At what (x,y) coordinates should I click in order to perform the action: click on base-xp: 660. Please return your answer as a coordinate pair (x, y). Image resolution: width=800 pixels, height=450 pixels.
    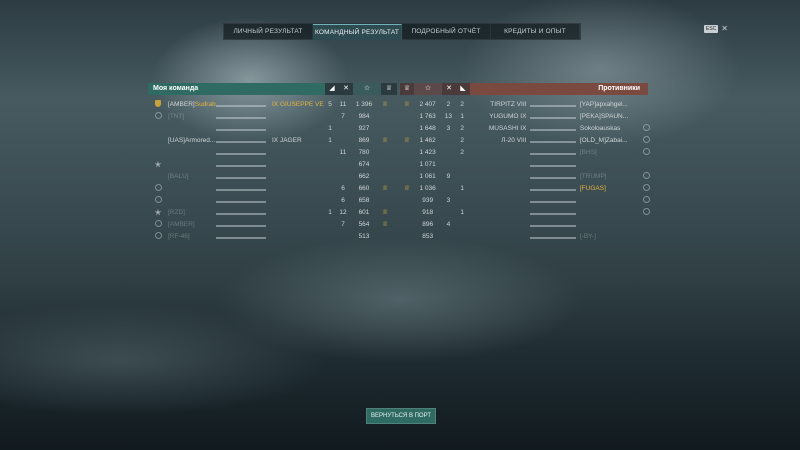
    Looking at the image, I should click on (364, 188).